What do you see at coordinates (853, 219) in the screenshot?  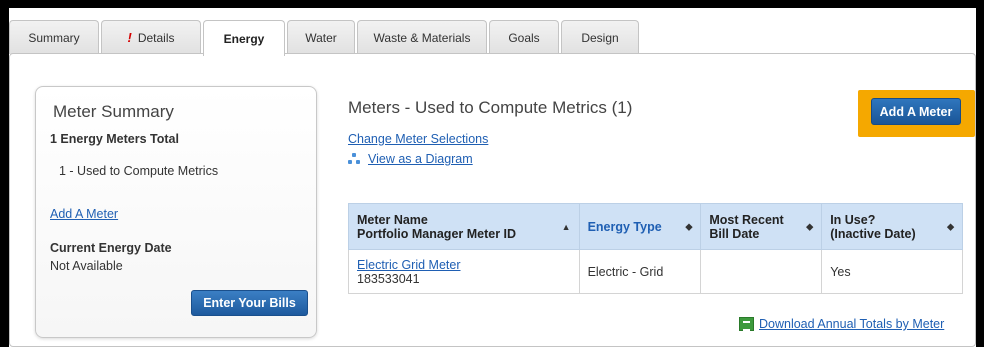 I see `col-label: In Use?` at bounding box center [853, 219].